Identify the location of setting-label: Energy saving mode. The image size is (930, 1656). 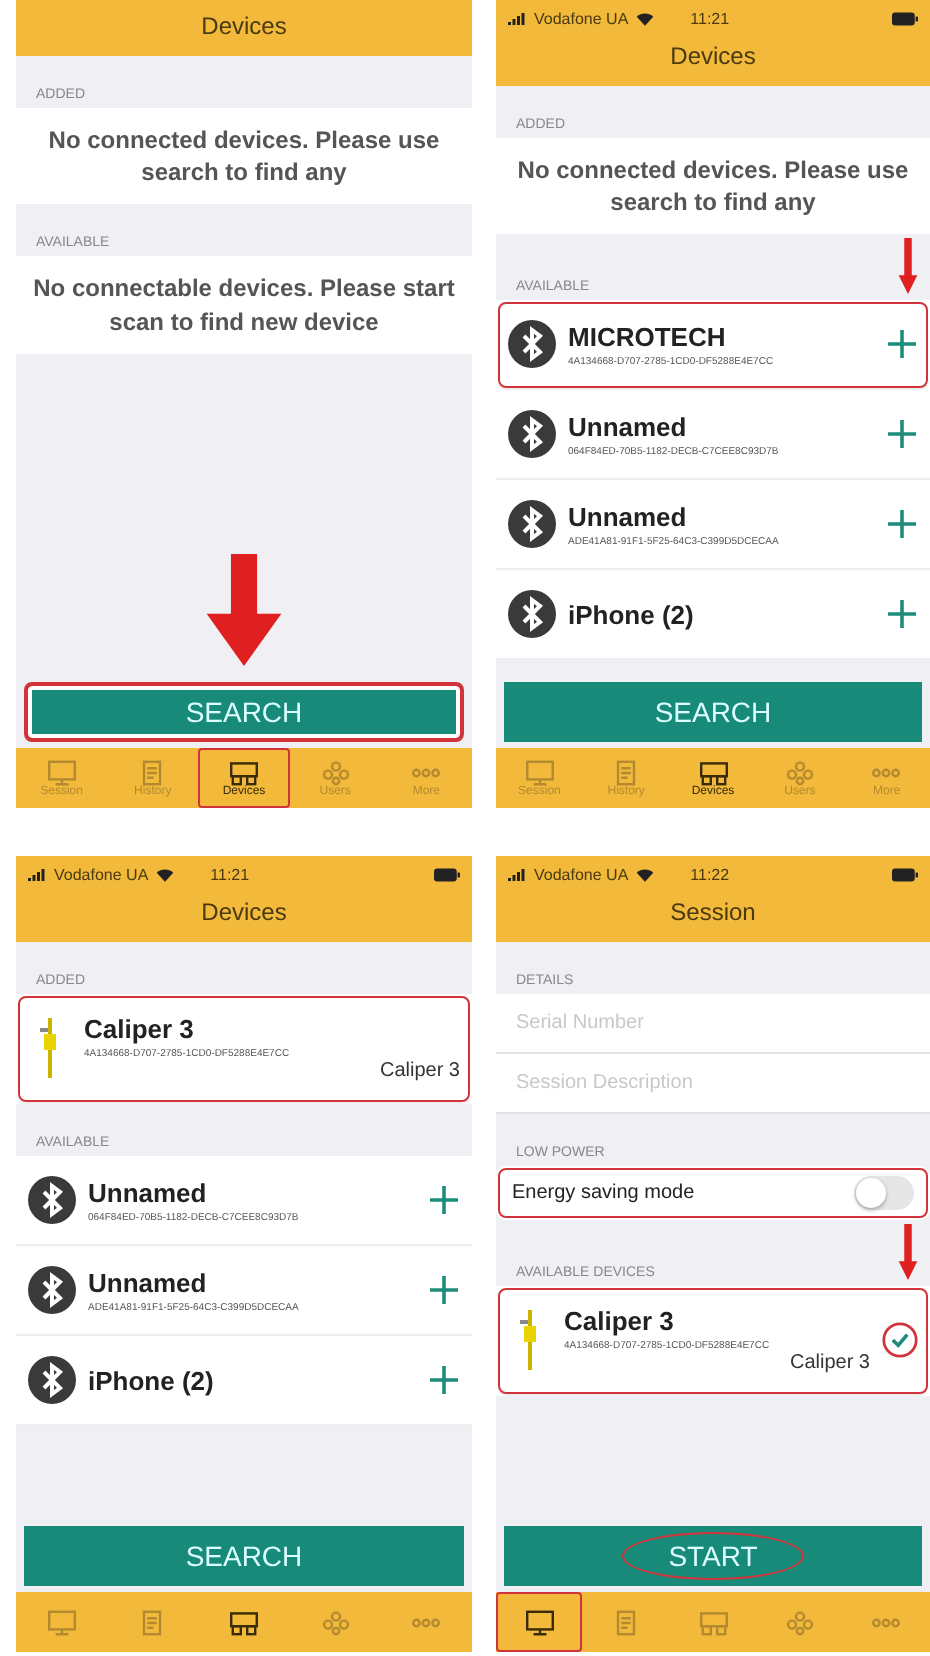
(604, 1193).